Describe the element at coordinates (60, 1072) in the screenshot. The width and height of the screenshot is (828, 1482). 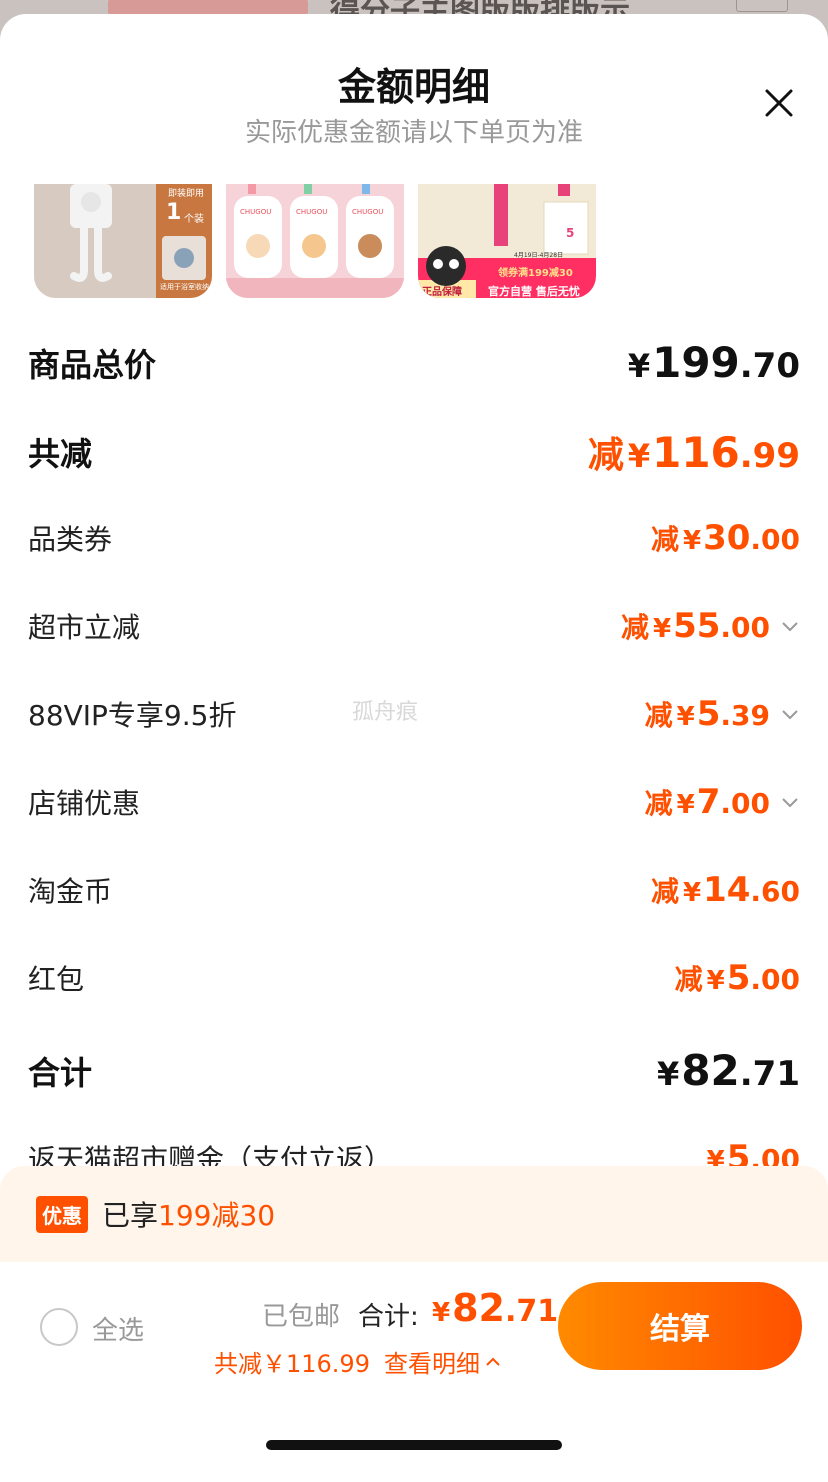
I see `sum-label: 合计` at that location.